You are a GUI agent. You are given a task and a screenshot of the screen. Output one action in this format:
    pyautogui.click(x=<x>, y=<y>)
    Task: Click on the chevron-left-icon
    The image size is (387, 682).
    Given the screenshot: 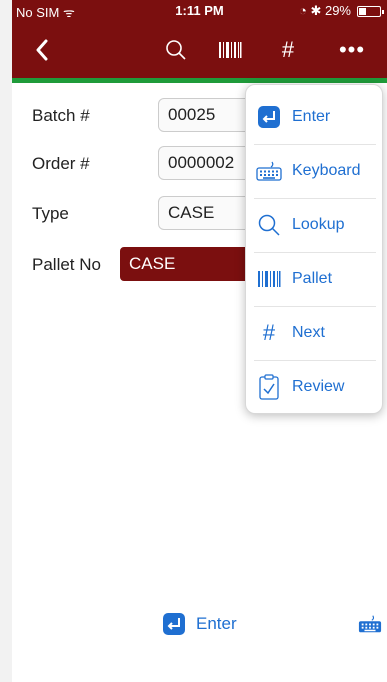 What is the action you would take?
    pyautogui.click(x=42, y=50)
    